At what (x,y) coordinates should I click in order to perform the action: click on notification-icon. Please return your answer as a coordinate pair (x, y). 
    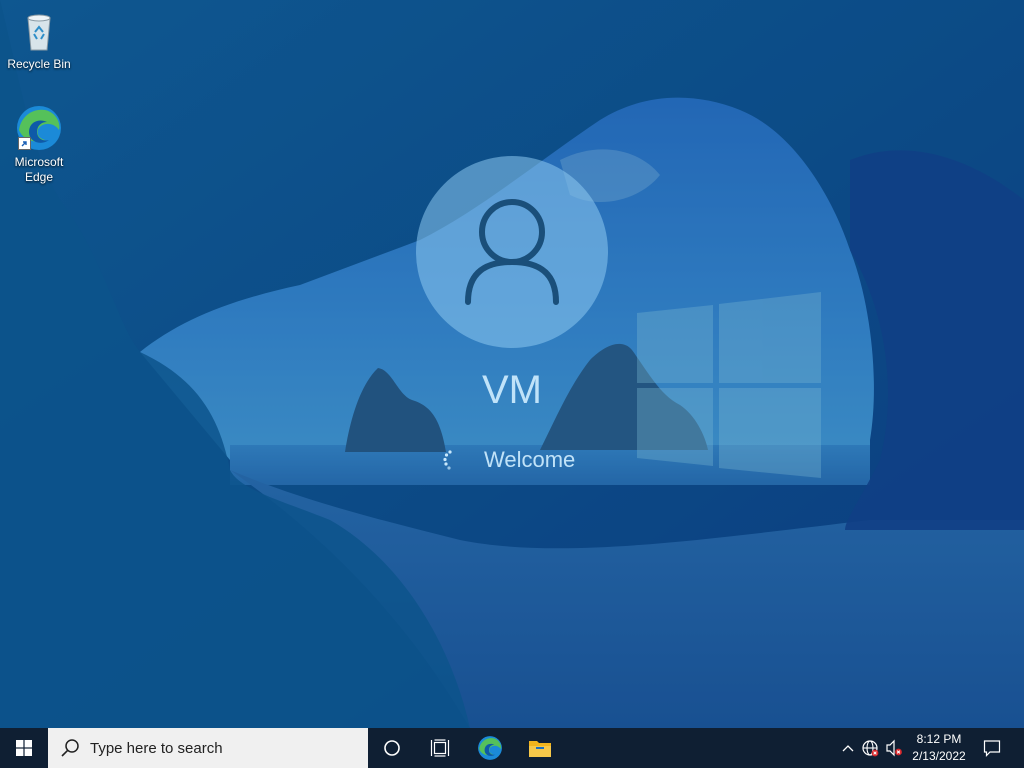
    Looking at the image, I should click on (992, 748).